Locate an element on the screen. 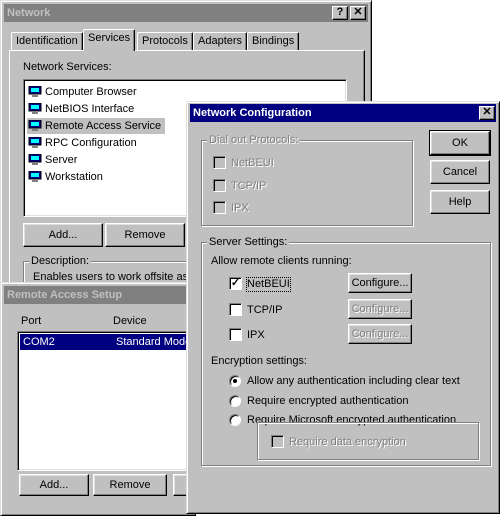 This screenshot has height=516, width=500. server-ipx-label: IPX is located at coordinates (256, 335).